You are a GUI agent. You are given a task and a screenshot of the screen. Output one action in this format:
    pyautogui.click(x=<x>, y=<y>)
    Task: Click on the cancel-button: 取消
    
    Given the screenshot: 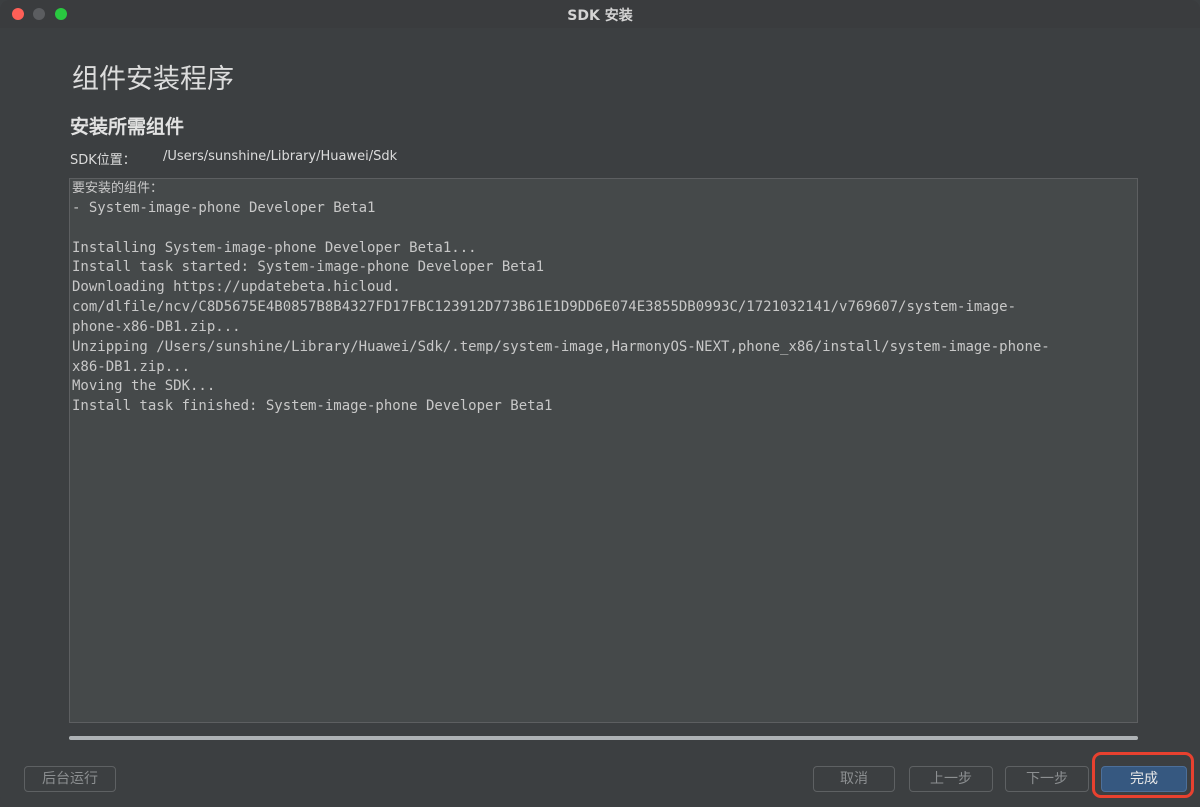 What is the action you would take?
    pyautogui.click(x=854, y=779)
    